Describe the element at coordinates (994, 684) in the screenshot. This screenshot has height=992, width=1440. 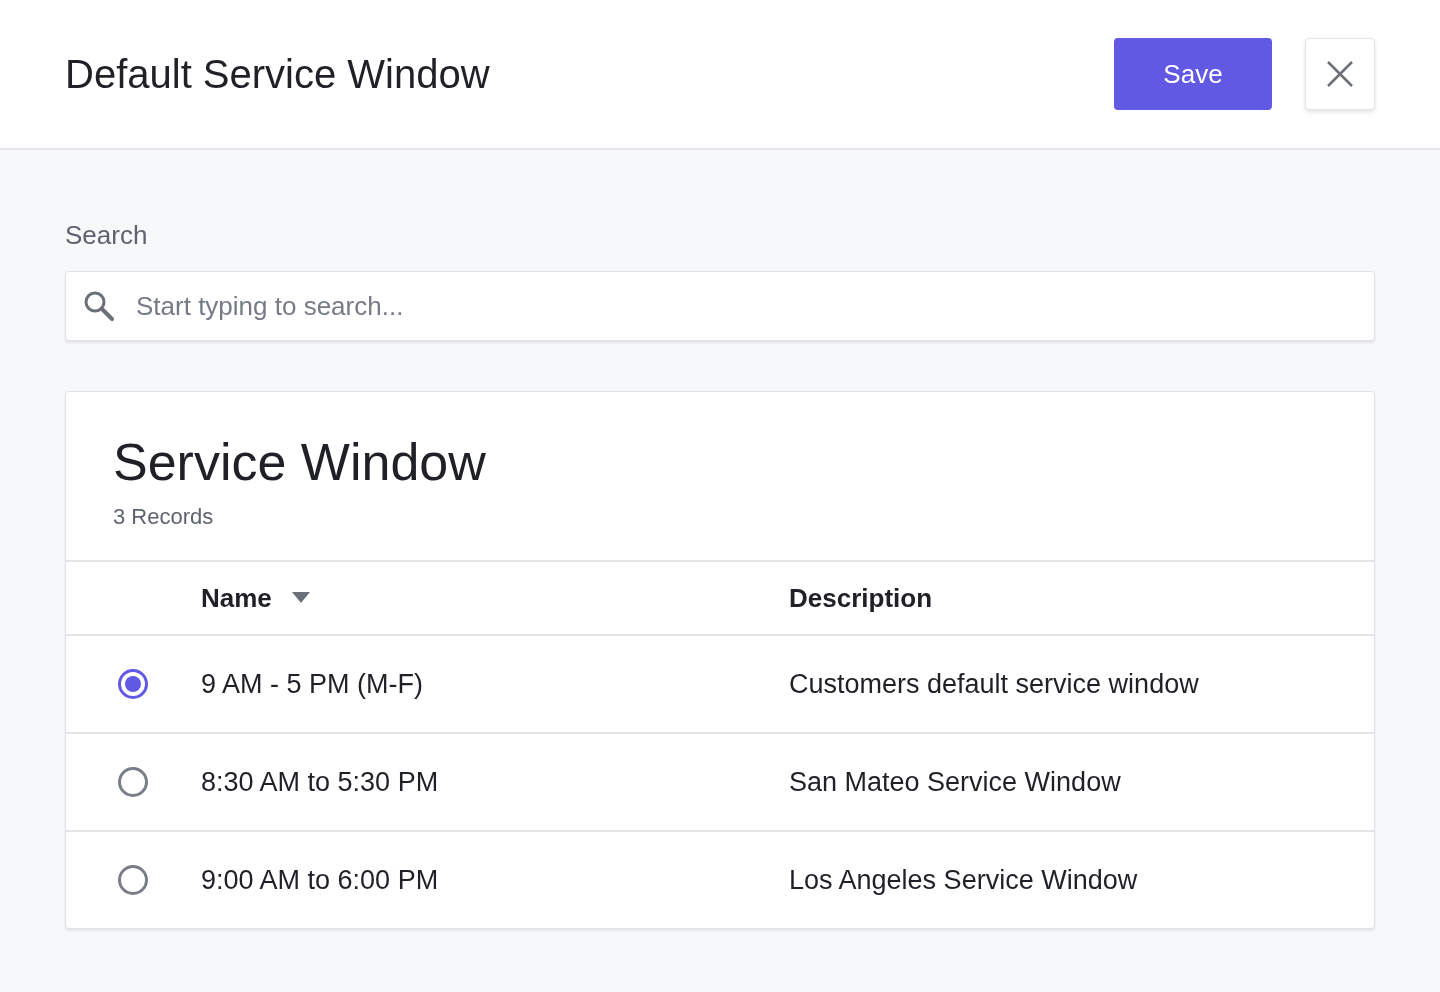
I see `table-cell-text: Customers default service window` at that location.